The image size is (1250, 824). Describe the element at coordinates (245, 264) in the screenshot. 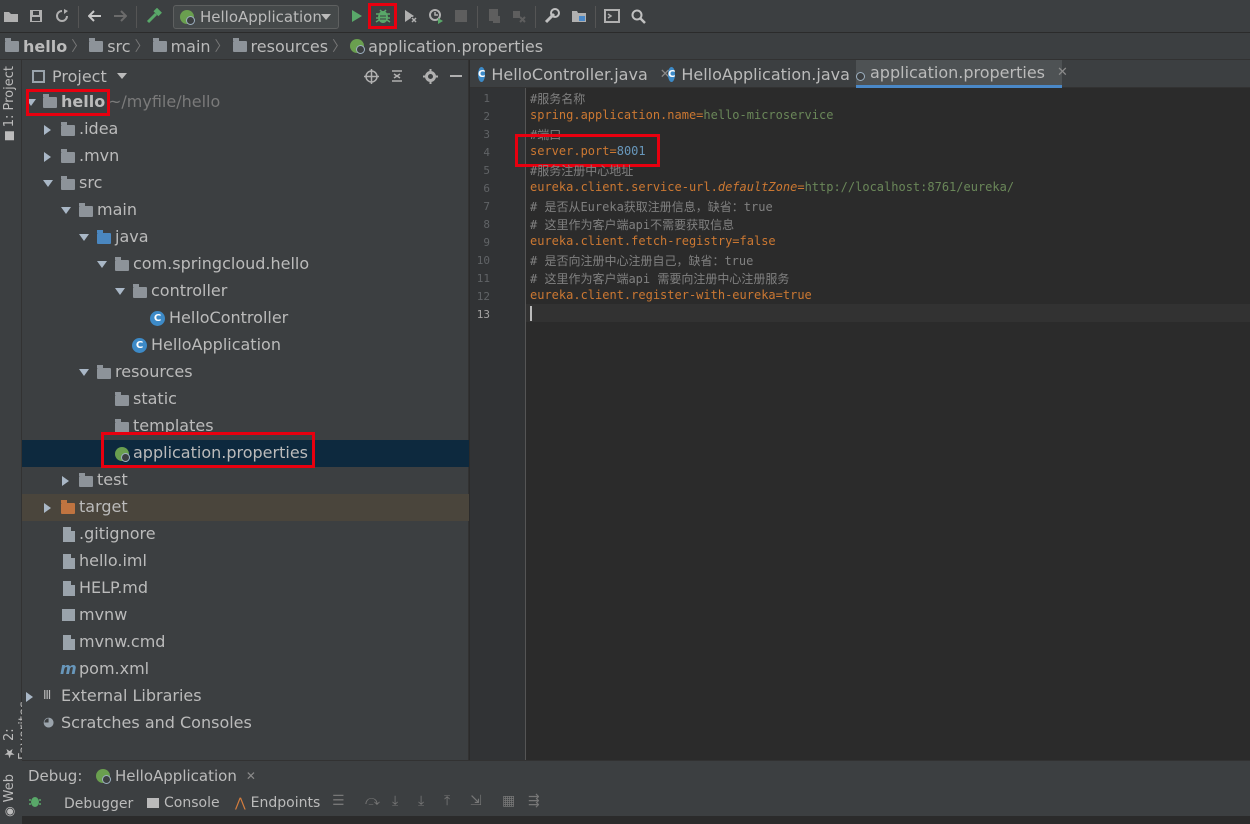

I see `tree-item-package: com.springcloud.hello` at that location.